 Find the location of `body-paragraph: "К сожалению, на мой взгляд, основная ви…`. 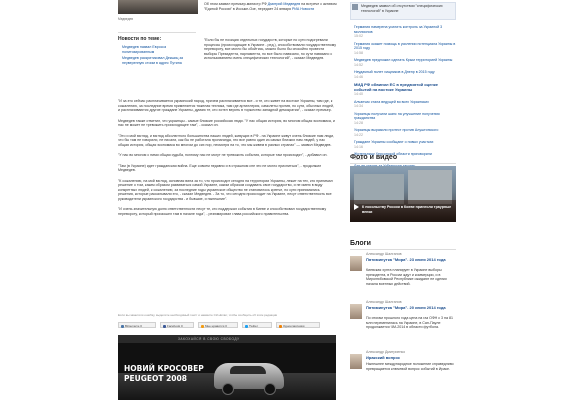

body-paragraph: "К сожалению, на мой взгляд, основная ви… is located at coordinates (225, 189).